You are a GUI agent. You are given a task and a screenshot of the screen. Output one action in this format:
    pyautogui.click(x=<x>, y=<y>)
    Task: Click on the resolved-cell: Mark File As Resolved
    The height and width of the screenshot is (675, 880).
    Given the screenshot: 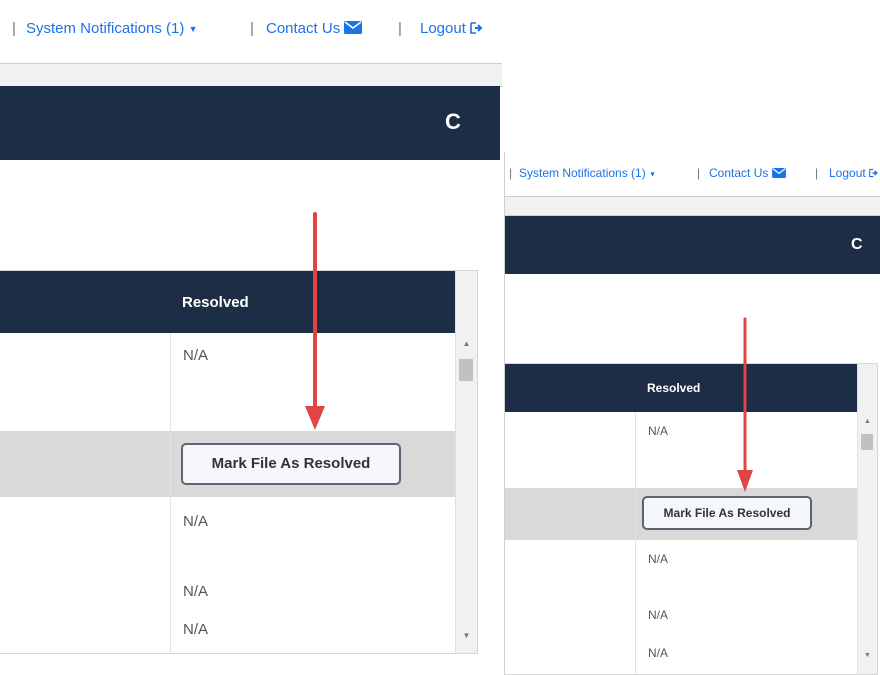 What is the action you would take?
    pyautogui.click(x=312, y=464)
    